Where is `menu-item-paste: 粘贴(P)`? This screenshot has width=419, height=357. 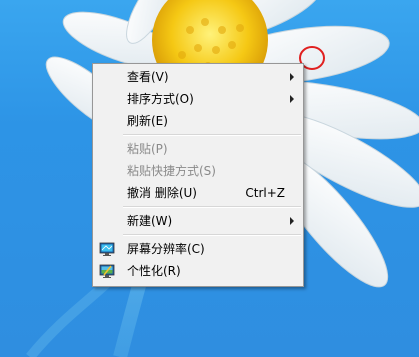
menu-item-paste: 粘贴(P) is located at coordinates (198, 149).